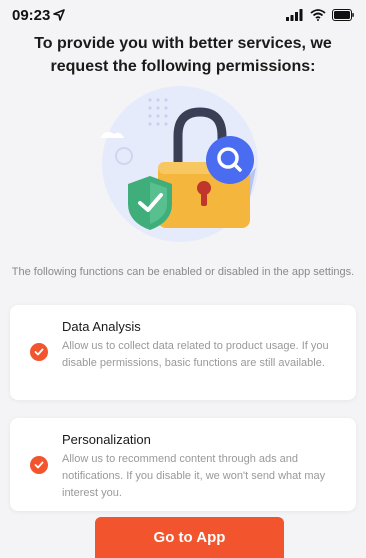 The image size is (366, 558). Describe the element at coordinates (189, 537) in the screenshot. I see `go-to-app-button: Go to App` at that location.